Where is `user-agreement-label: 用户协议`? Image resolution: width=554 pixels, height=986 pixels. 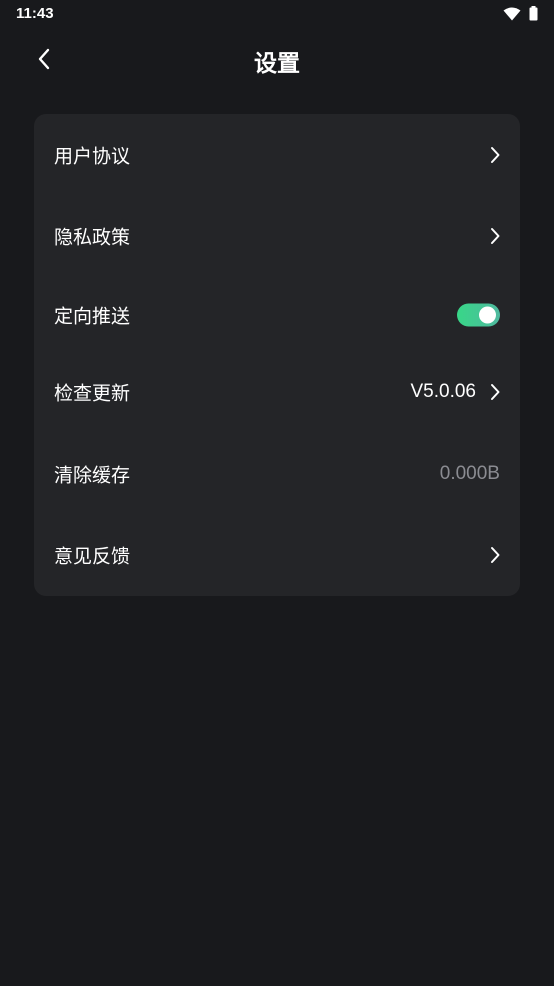
user-agreement-label: 用户协议 is located at coordinates (92, 156).